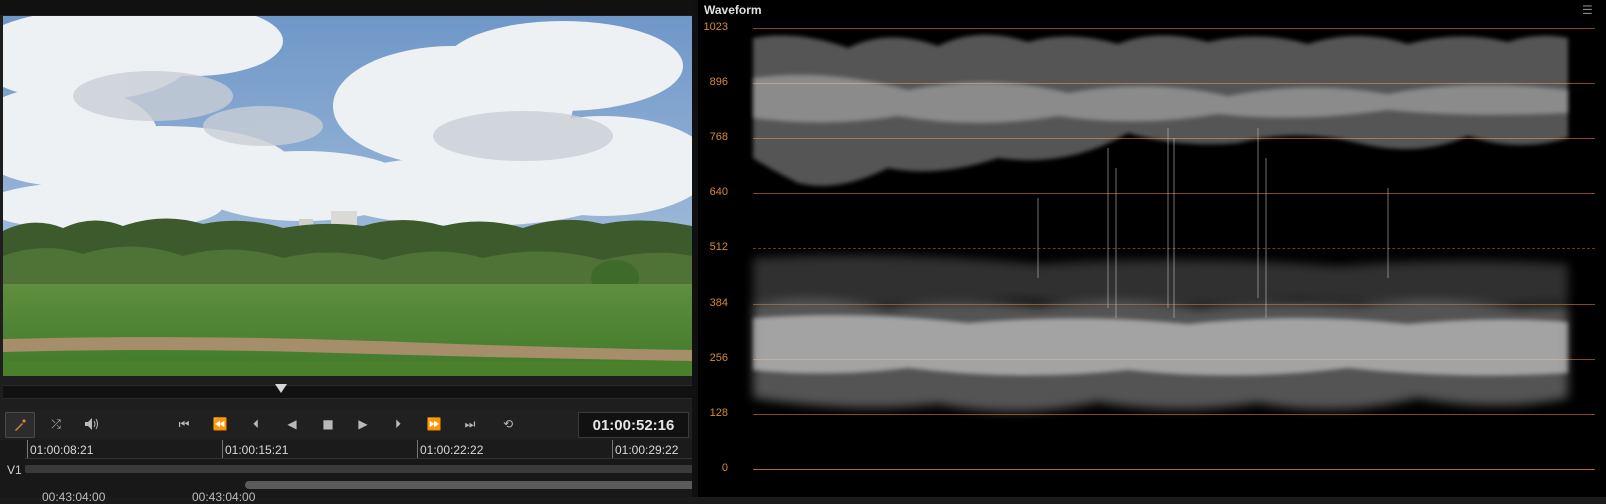 The width and height of the screenshot is (1606, 504). I want to click on prev-frame-icon: ⏴, so click(256, 424).